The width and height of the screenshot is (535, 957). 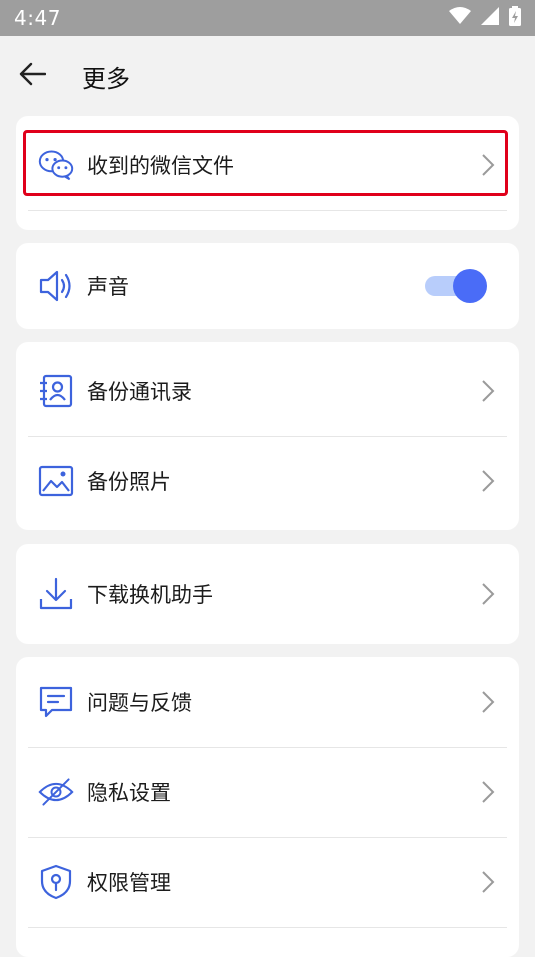 I want to click on backup-contacts-label: 备份通讯录, so click(x=139, y=392).